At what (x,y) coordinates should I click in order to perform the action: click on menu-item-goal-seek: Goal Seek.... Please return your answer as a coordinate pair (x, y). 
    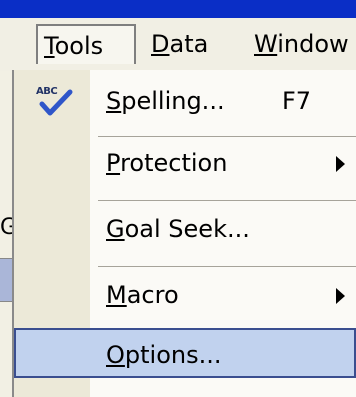
    Looking at the image, I should click on (185, 229).